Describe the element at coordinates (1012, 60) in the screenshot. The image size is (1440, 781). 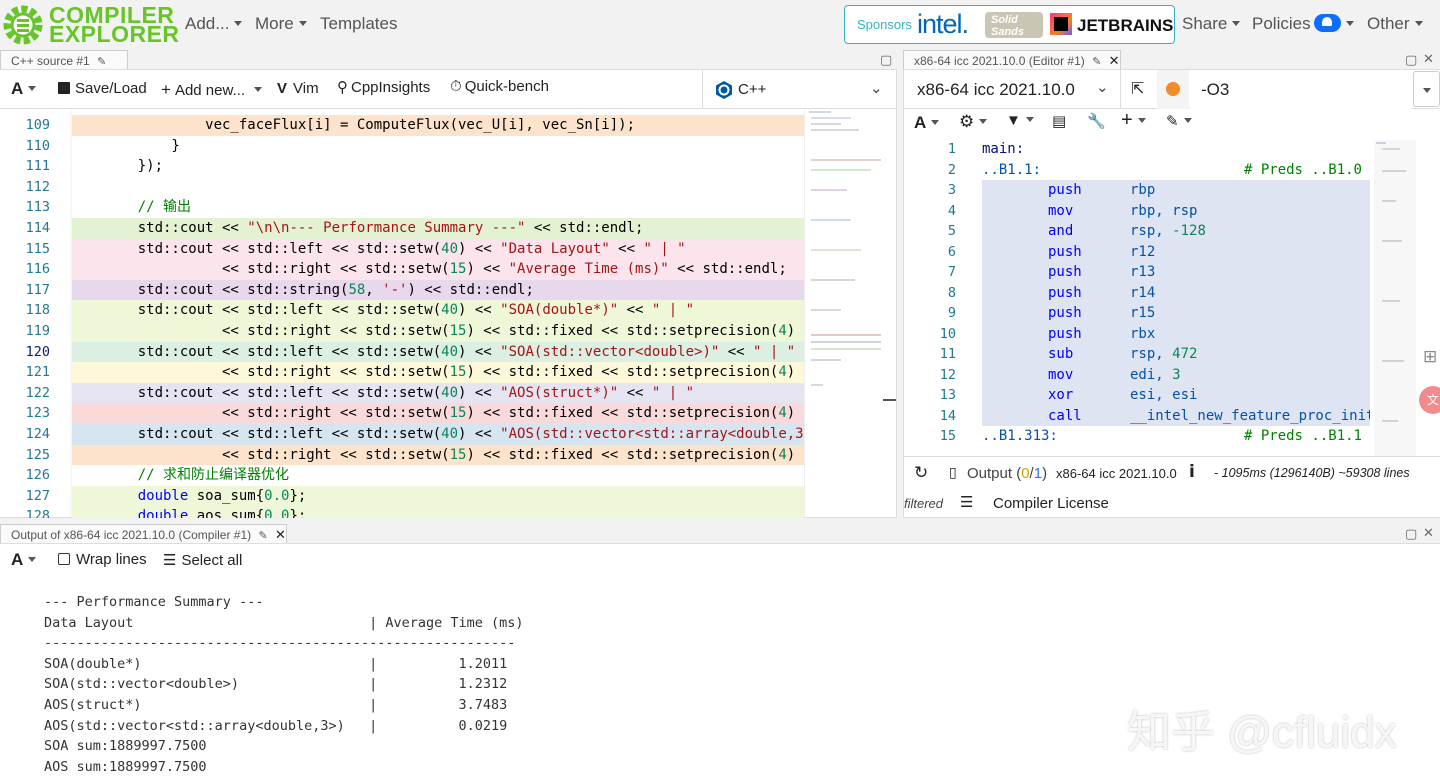
I see `tab-compiler: x86-64 icc 2021.10.0 (Editor #1) ✎ ✕` at that location.